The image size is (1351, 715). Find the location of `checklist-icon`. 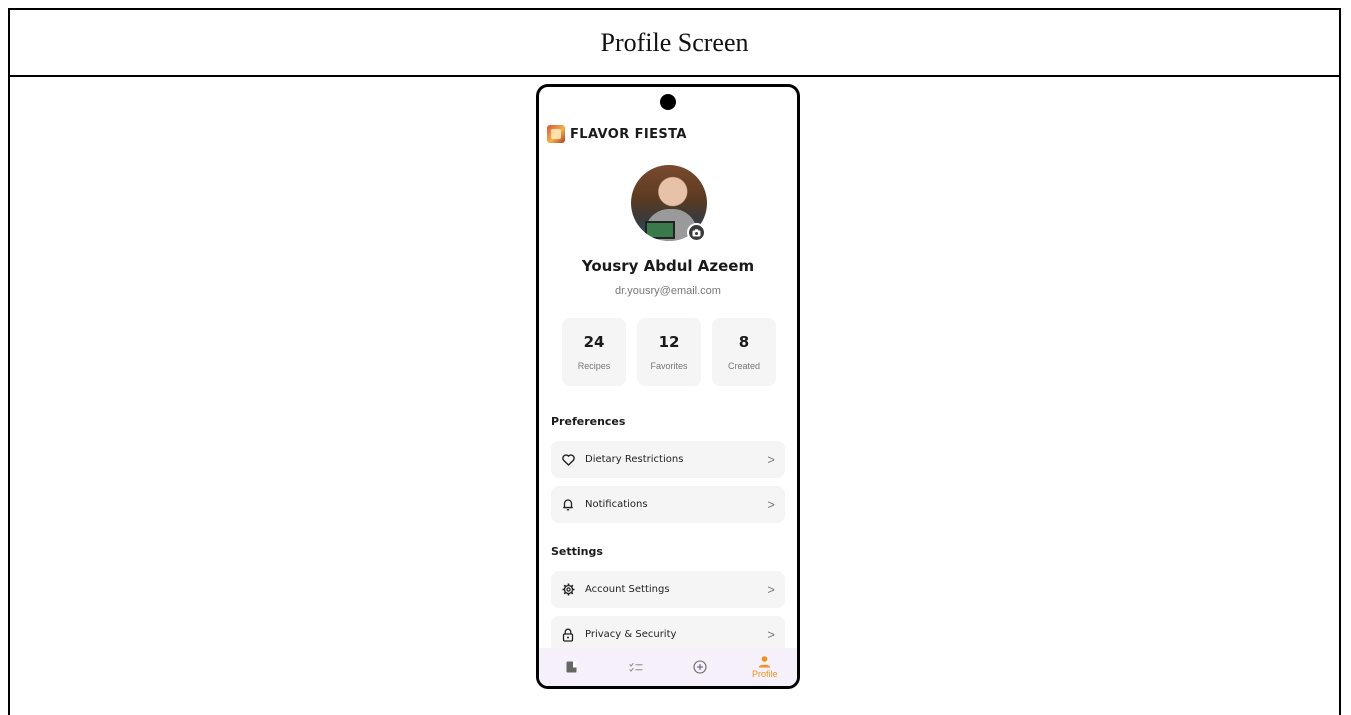

checklist-icon is located at coordinates (635, 667).